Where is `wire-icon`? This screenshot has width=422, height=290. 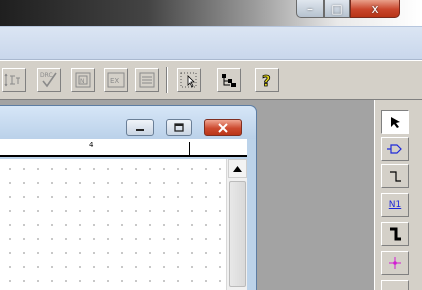
wire-icon is located at coordinates (395, 176).